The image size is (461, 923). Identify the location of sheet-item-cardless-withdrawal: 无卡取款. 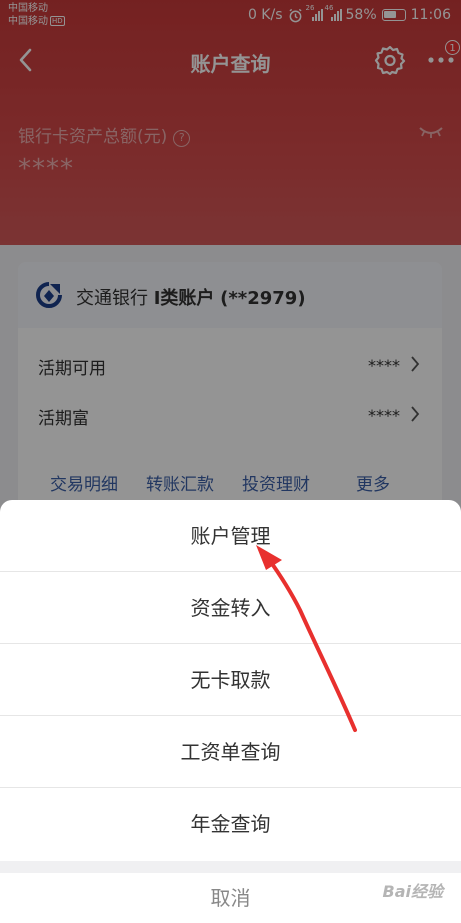
(230, 680).